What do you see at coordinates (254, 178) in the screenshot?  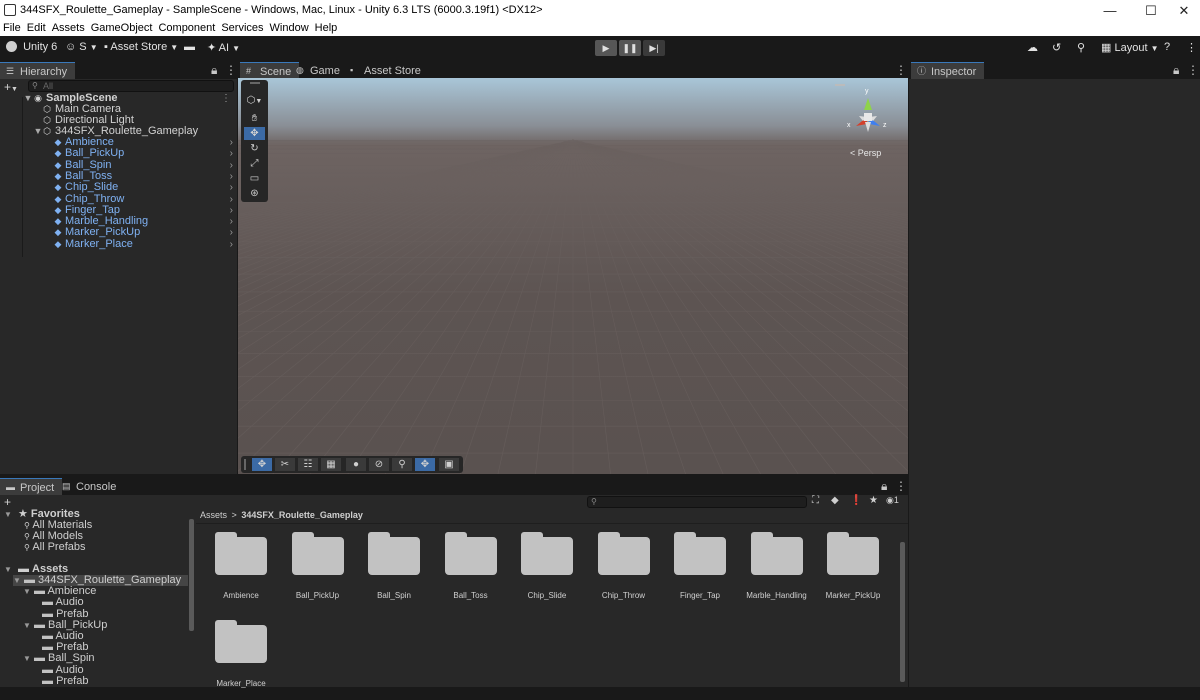 I see `rect-tool-button: ▭` at bounding box center [254, 178].